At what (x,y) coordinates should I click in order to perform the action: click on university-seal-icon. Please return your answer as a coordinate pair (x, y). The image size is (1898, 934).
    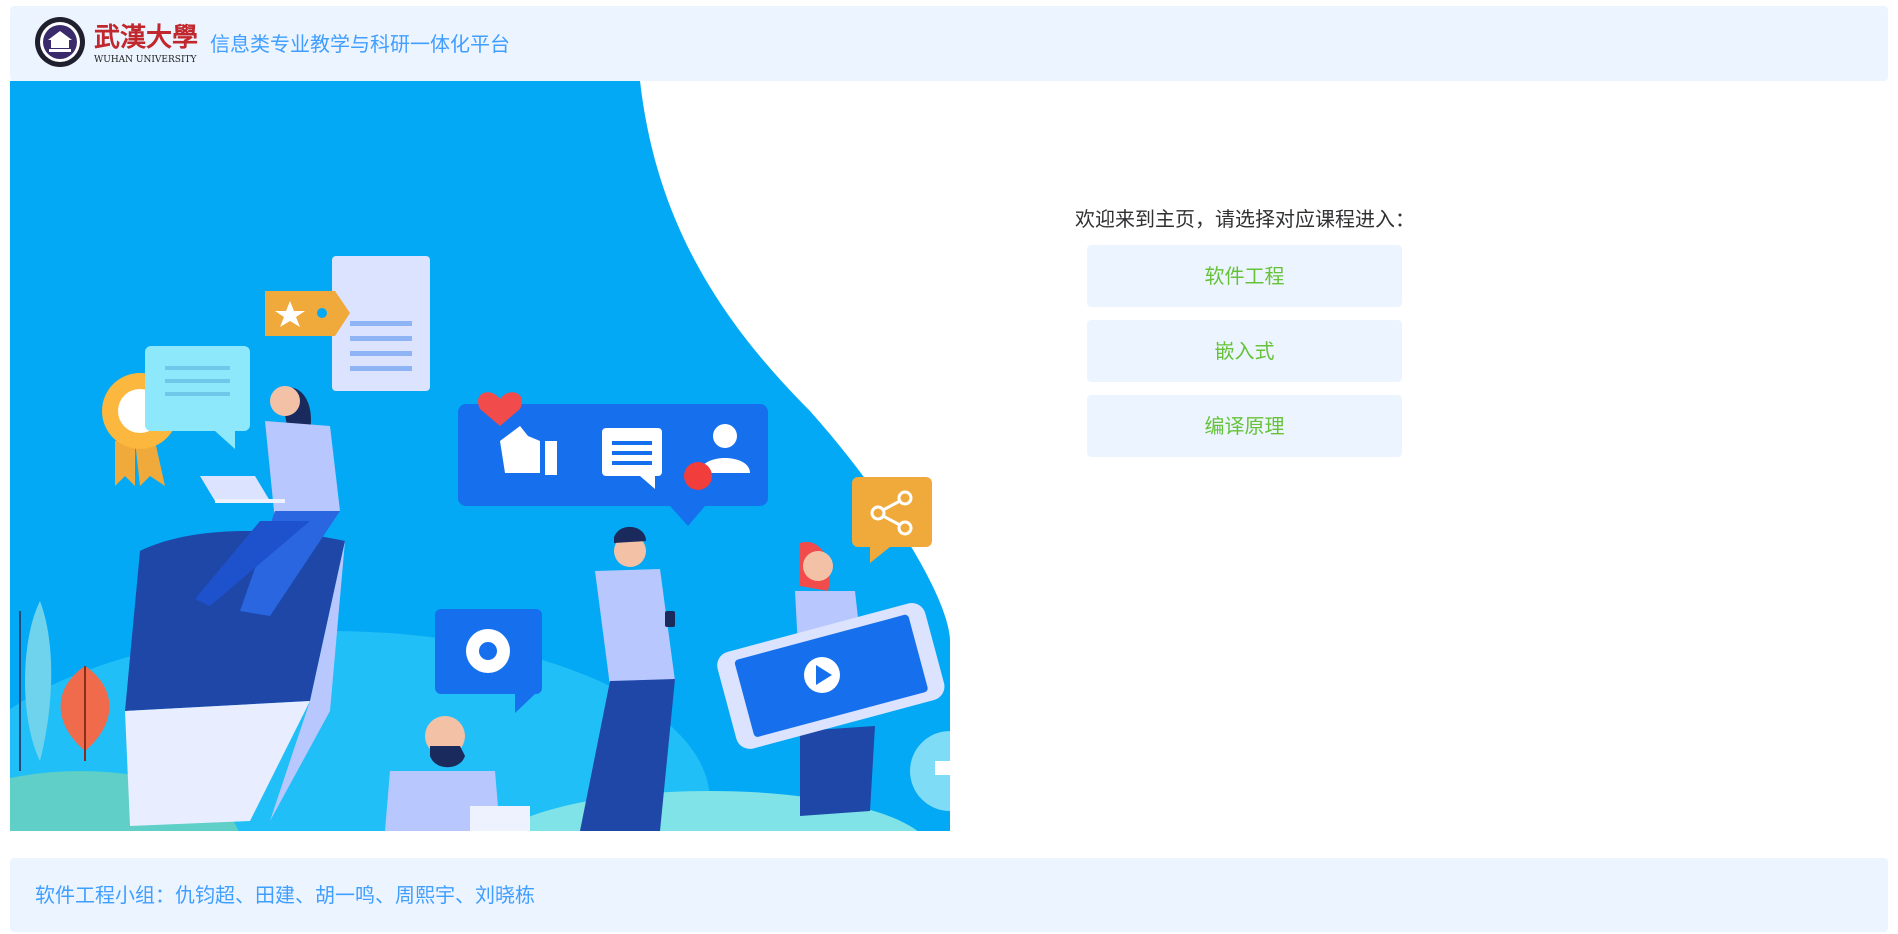
    Looking at the image, I should click on (60, 42).